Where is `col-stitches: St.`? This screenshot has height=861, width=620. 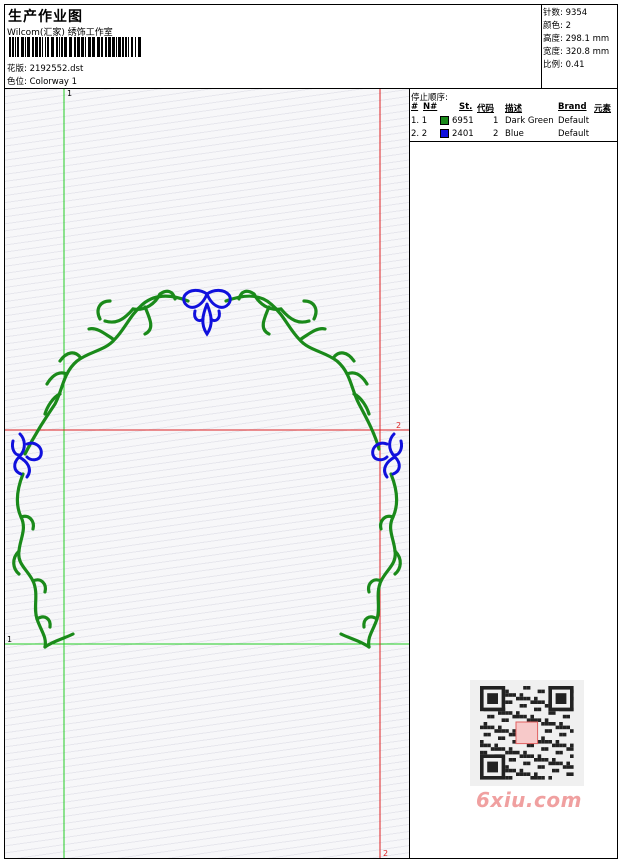 col-stitches: St. is located at coordinates (466, 107).